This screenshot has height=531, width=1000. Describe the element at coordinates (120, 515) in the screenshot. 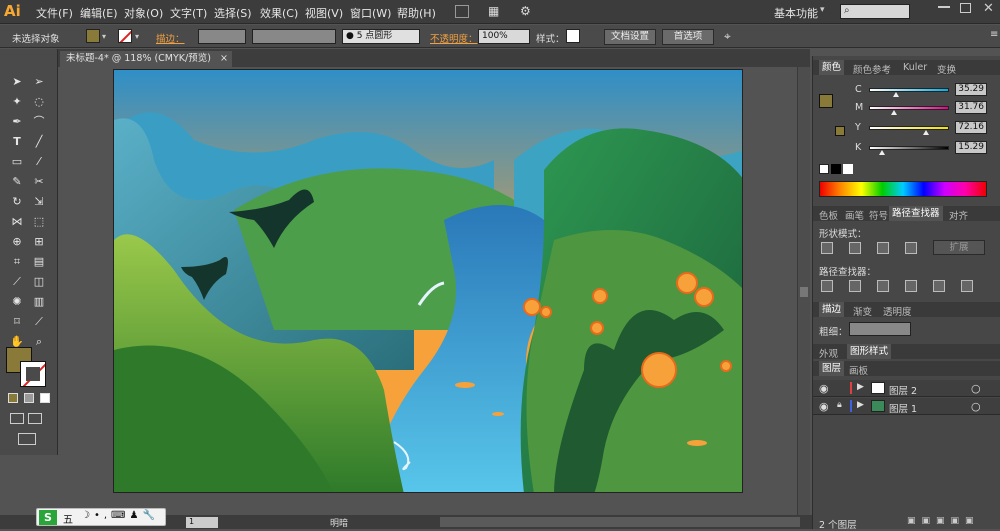

I see `ime-options-icon: ☽•,⌨♟🔧` at that location.